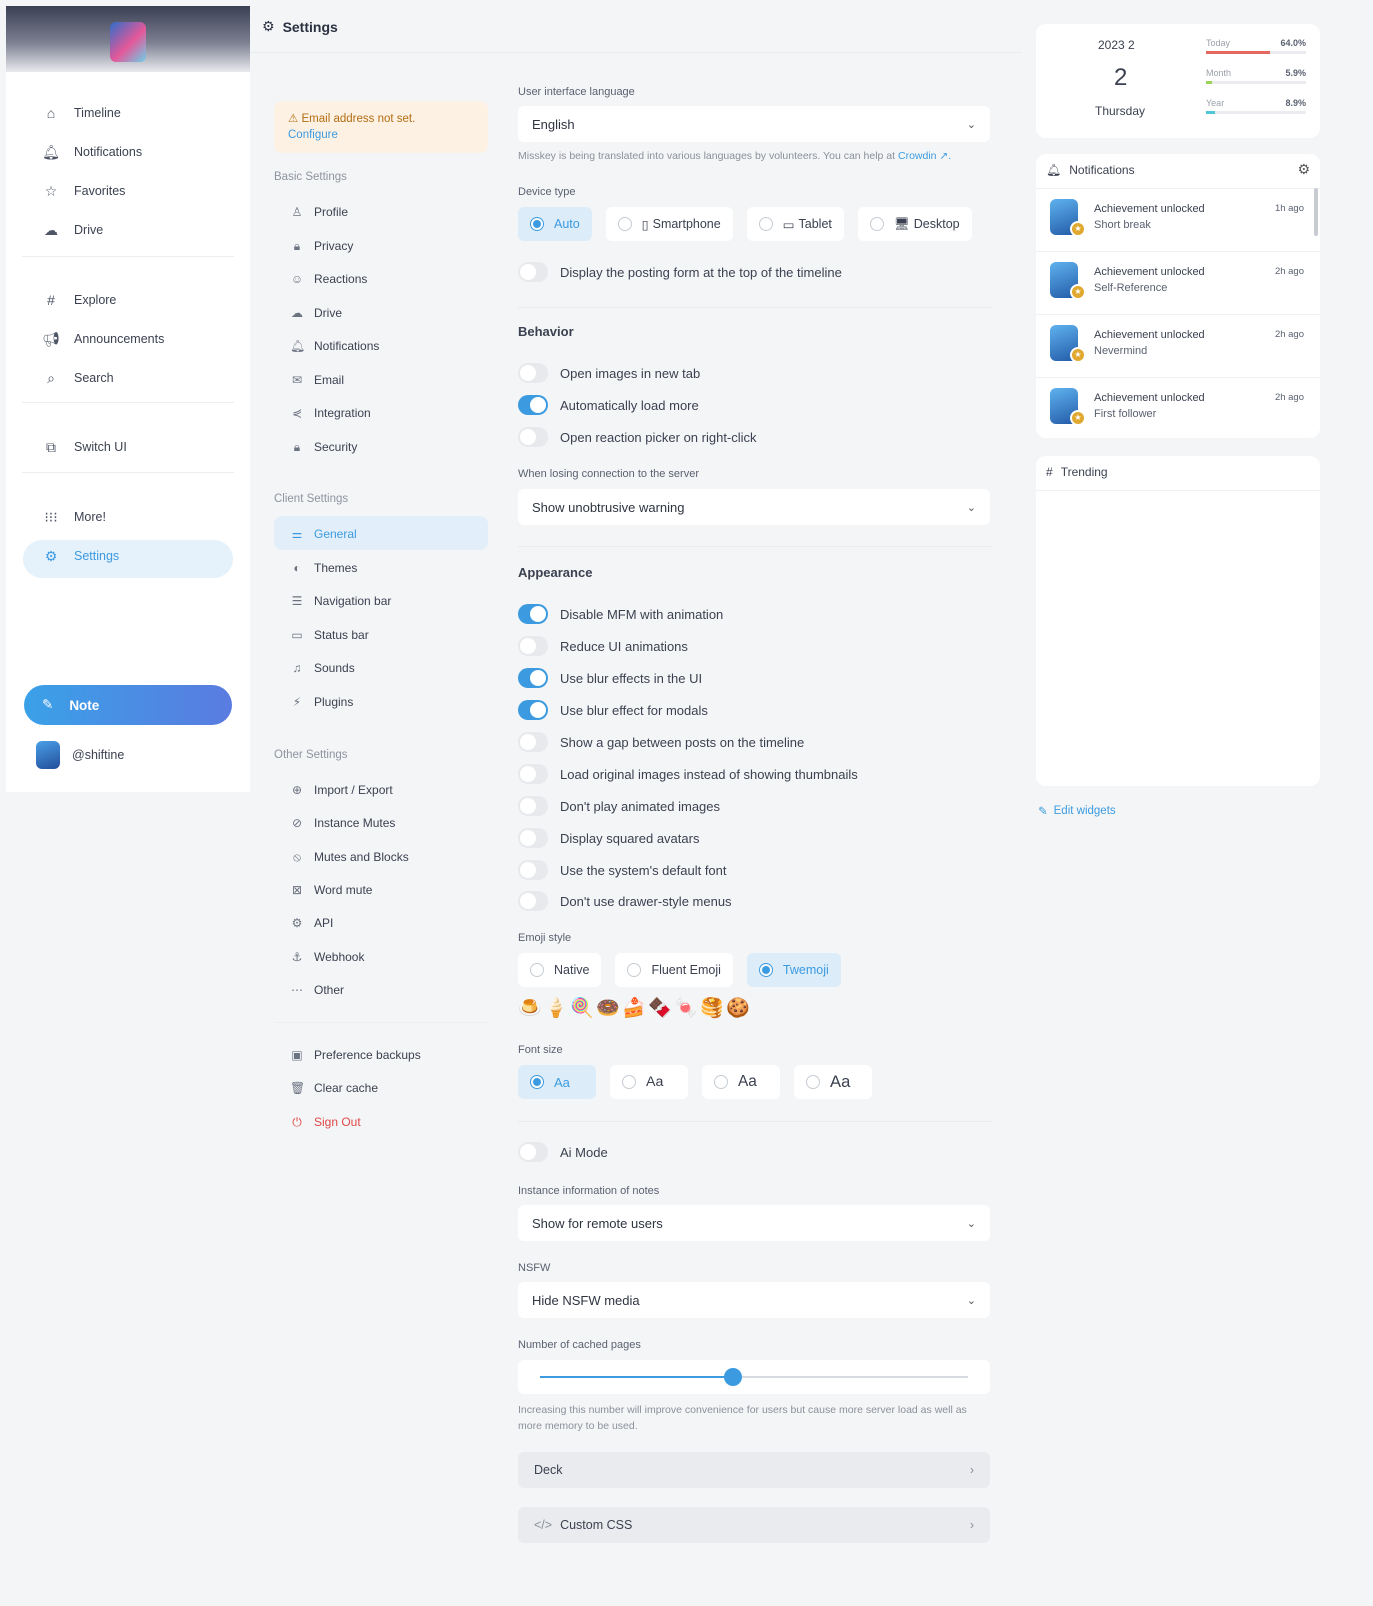 This screenshot has width=1373, height=1606. What do you see at coordinates (319, 212) in the screenshot?
I see `menu-item-profile: ♙ Profile` at bounding box center [319, 212].